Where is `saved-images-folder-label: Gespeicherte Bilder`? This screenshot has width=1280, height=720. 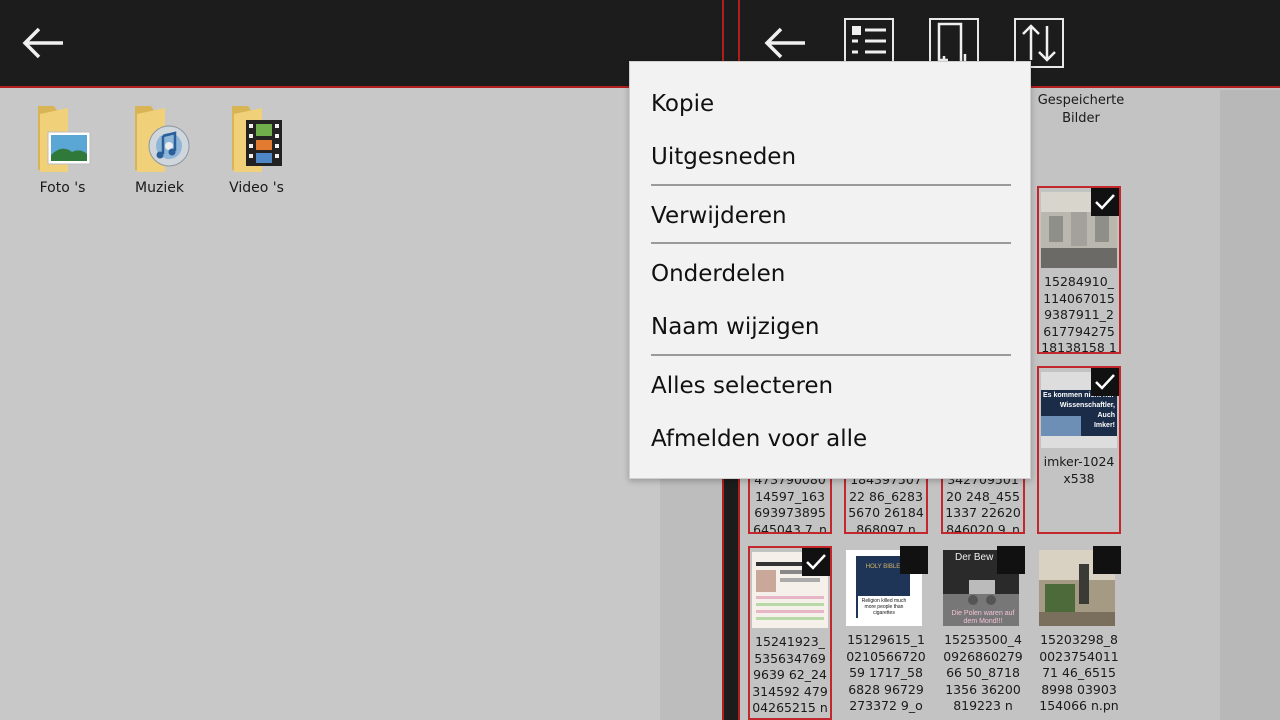
saved-images-folder-label: Gespeicherte Bilder is located at coordinates (1081, 110).